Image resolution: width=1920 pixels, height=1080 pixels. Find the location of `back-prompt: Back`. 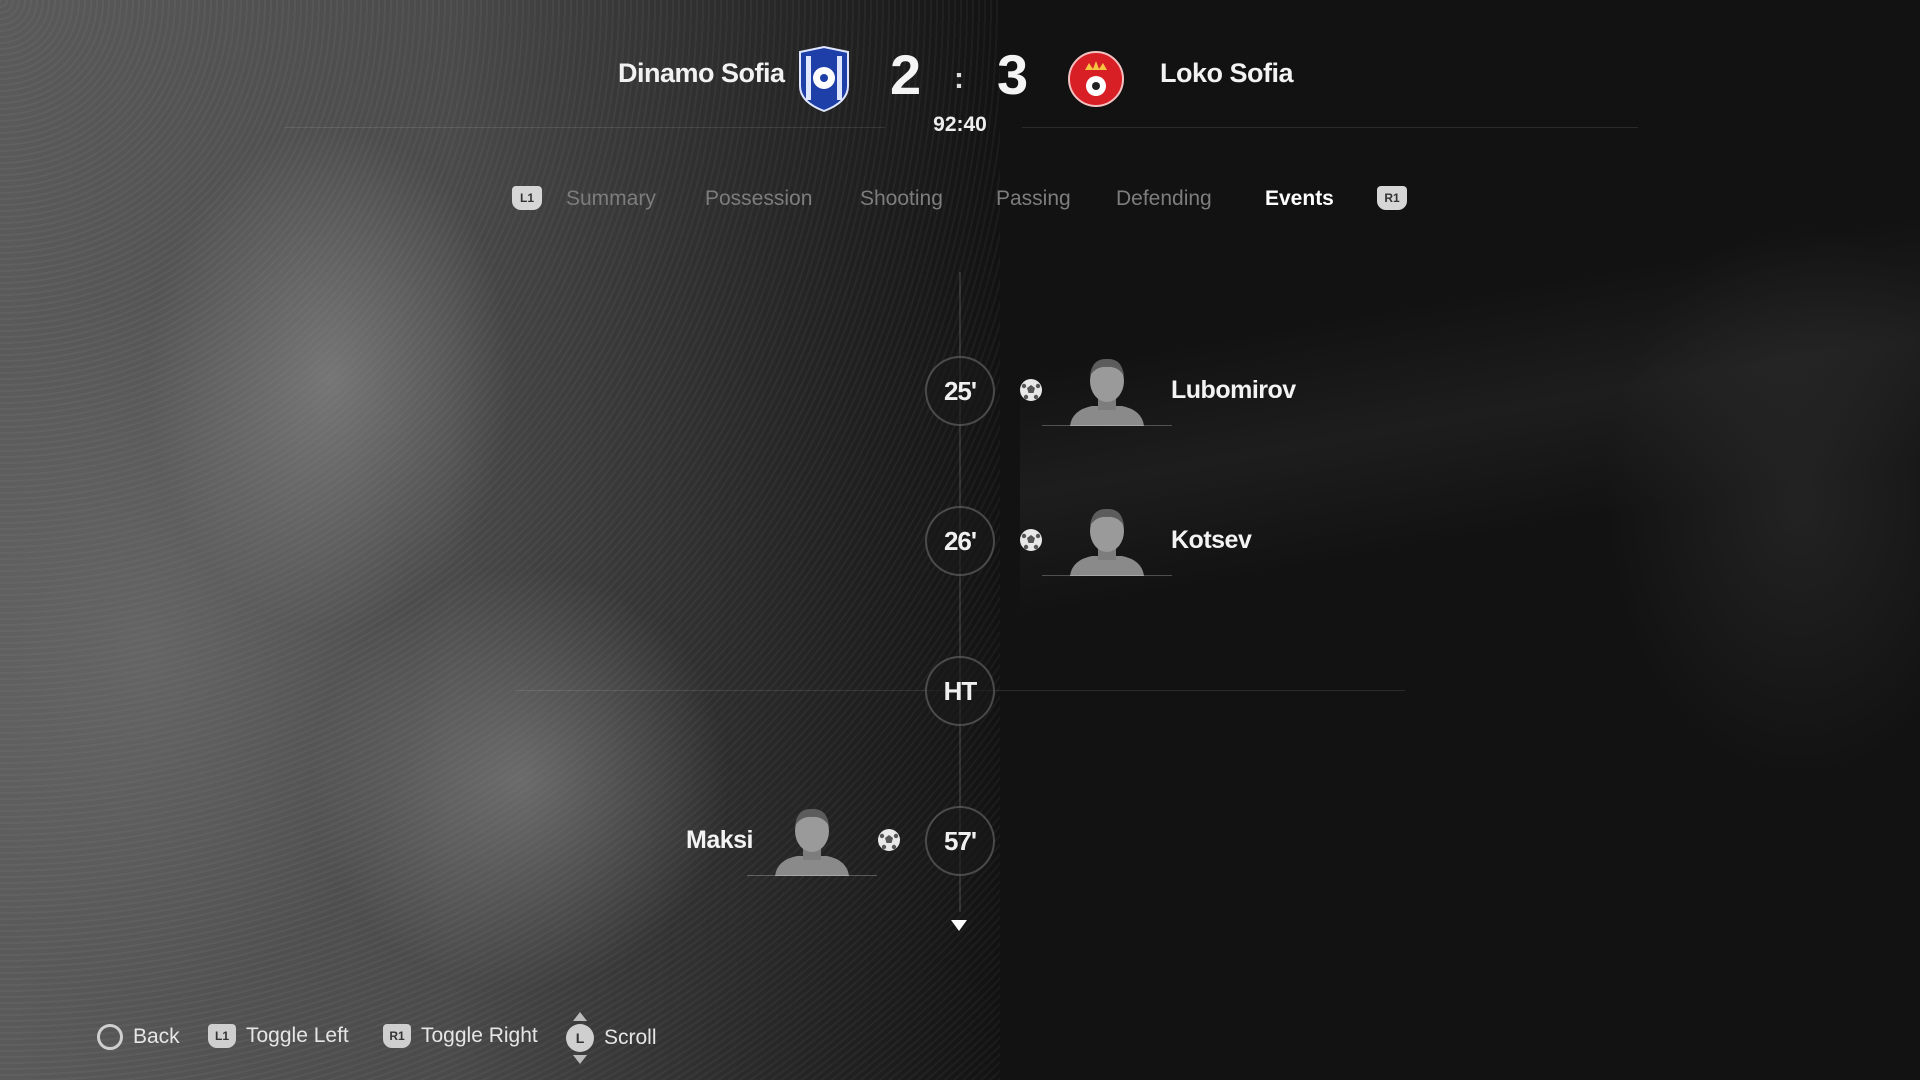

back-prompt: Back is located at coordinates (138, 1037).